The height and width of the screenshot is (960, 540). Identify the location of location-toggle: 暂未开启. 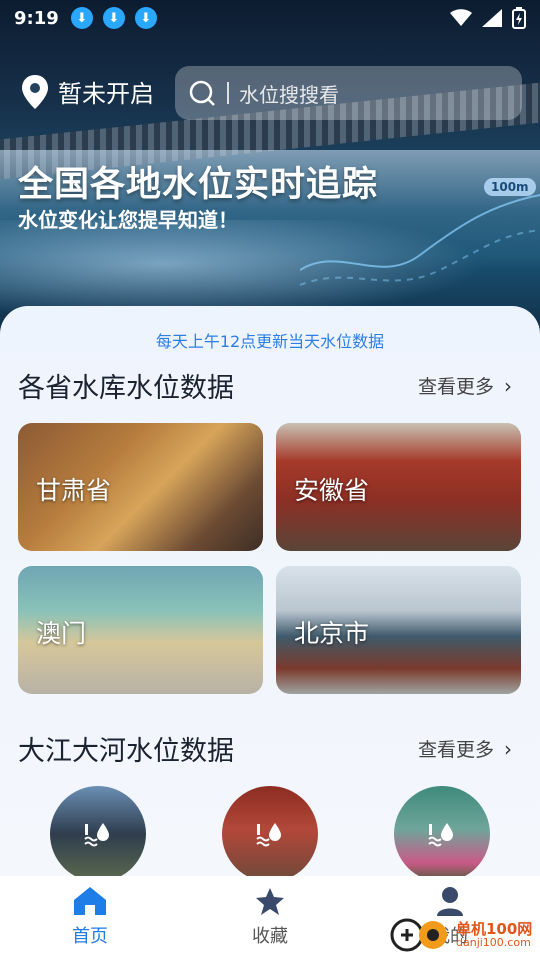
(88, 91).